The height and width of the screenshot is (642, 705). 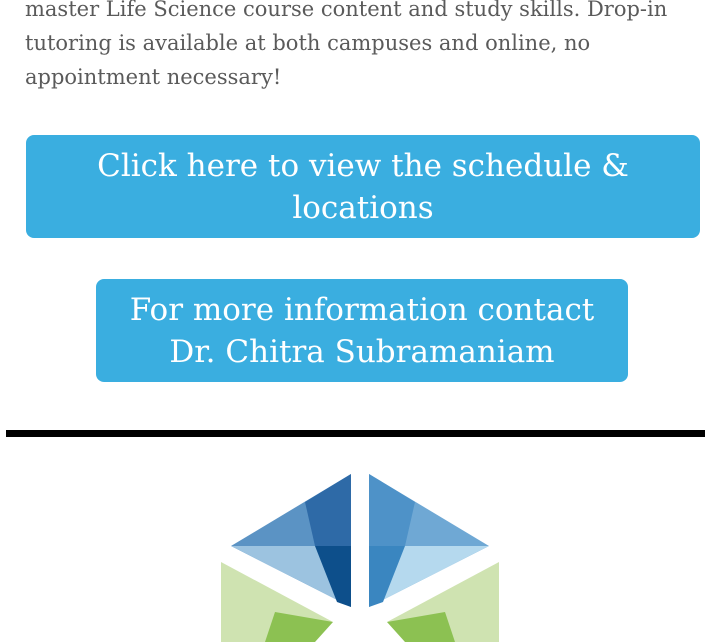 I want to click on hexagon-prism-logo-icon, so click(x=360, y=552).